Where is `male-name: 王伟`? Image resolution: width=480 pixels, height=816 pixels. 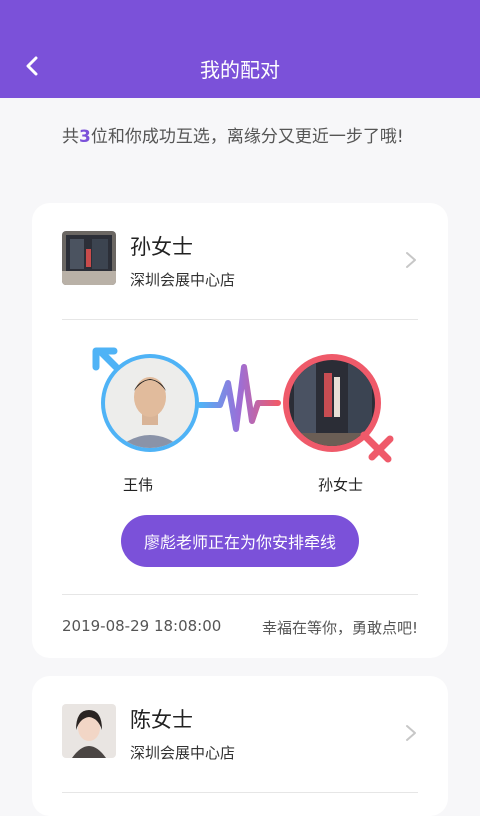
male-name: 王伟 is located at coordinates (138, 485).